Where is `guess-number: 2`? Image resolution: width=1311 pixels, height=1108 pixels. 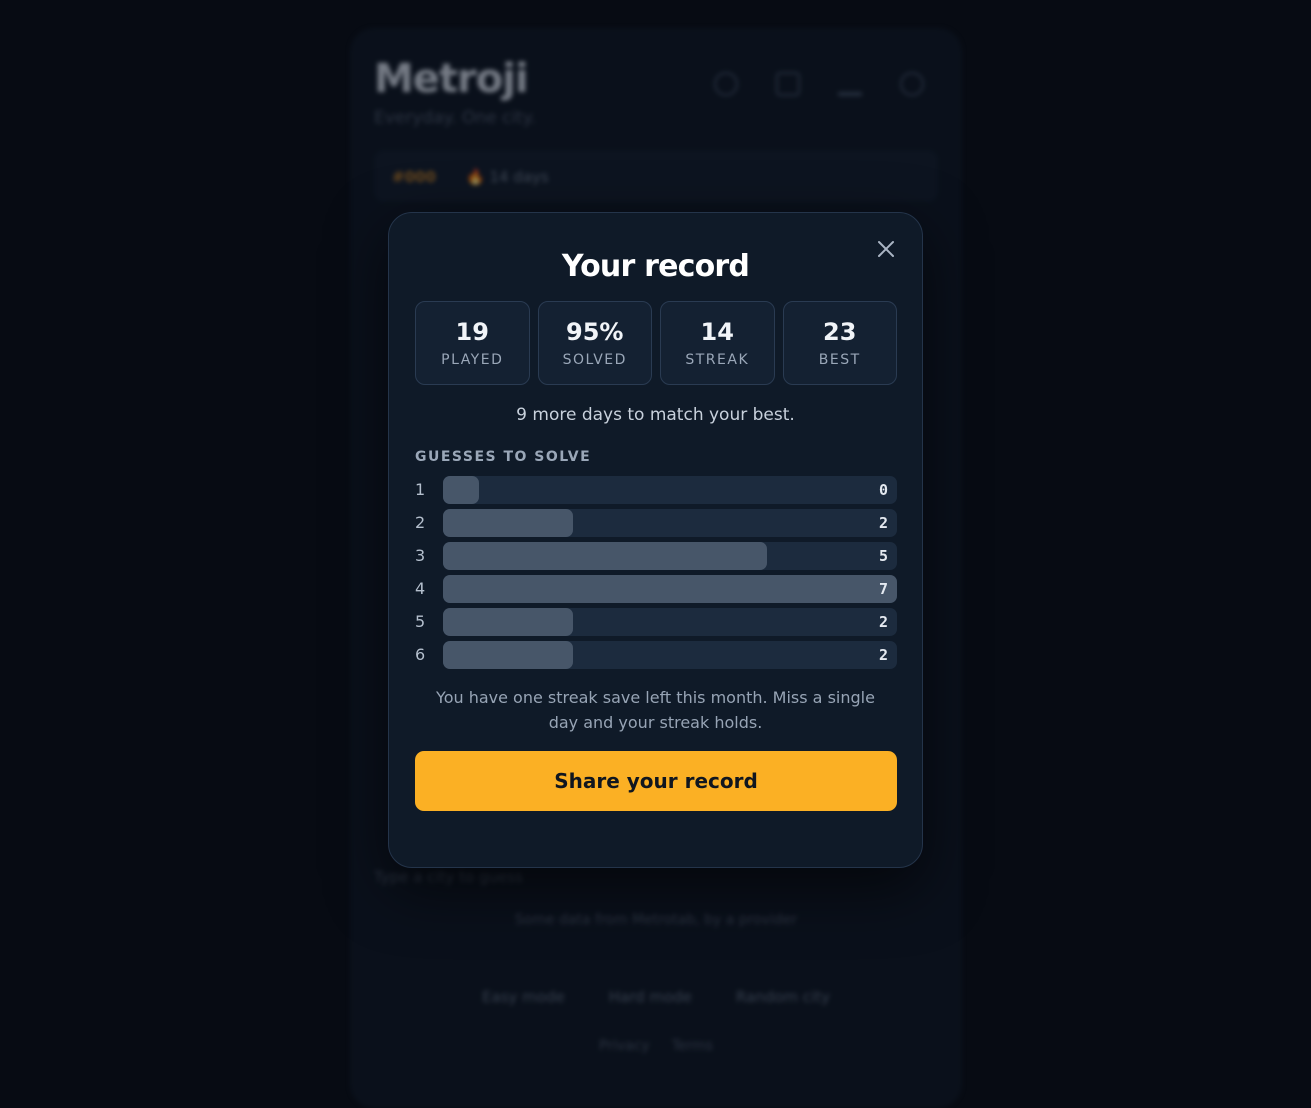 guess-number: 2 is located at coordinates (420, 522).